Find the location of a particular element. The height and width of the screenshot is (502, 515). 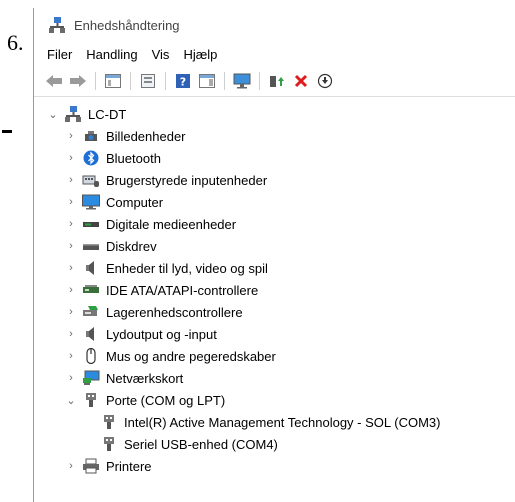

tree-root-label: LC-DT is located at coordinates (107, 114).